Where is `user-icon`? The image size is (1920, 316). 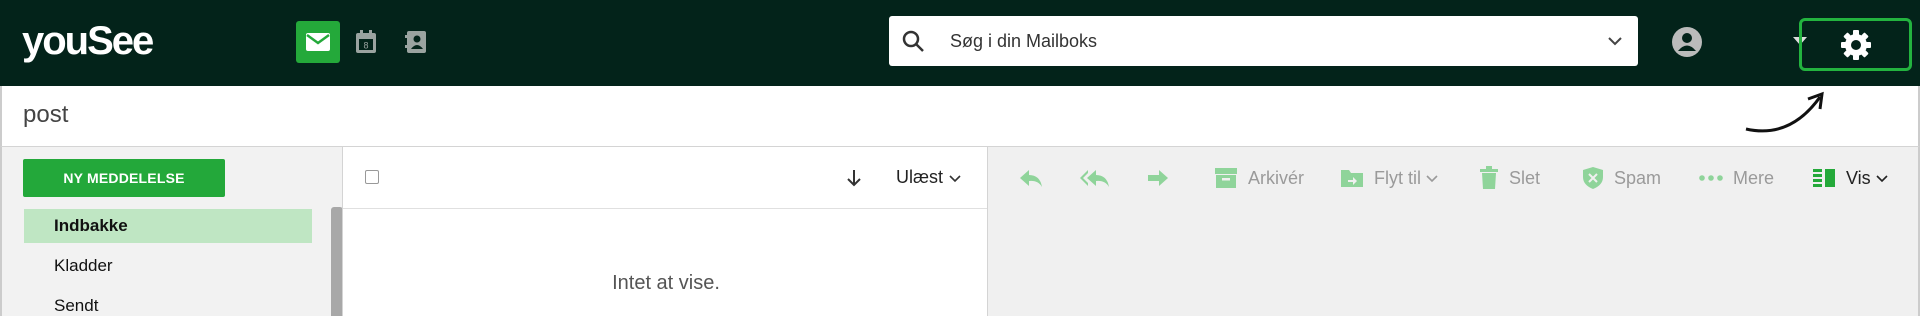
user-icon is located at coordinates (1687, 42).